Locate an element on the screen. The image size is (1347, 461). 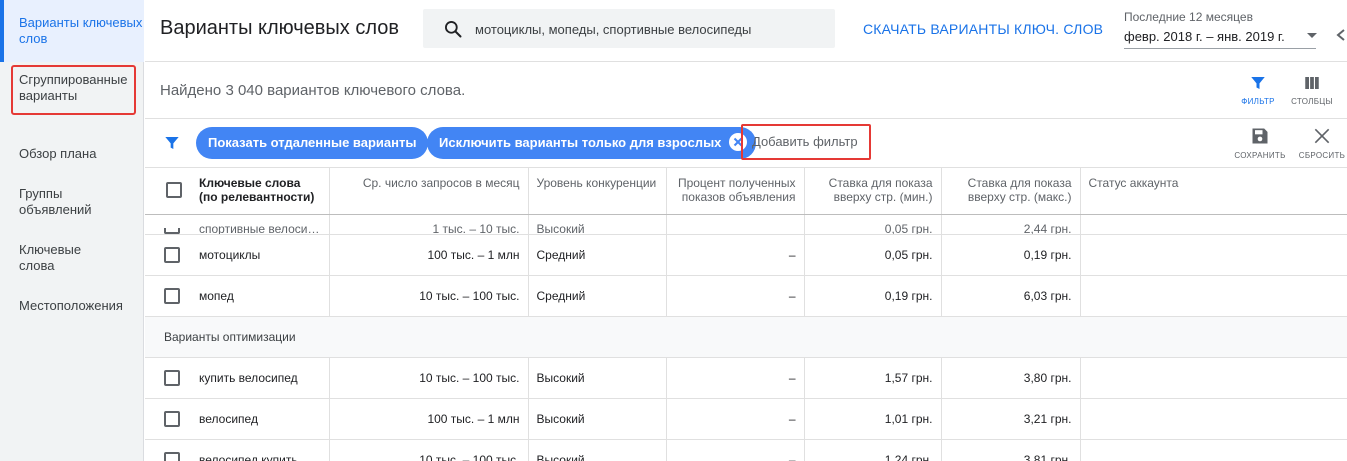
column-header-impression-share: Процент полученных показов объявления is located at coordinates (735, 191).